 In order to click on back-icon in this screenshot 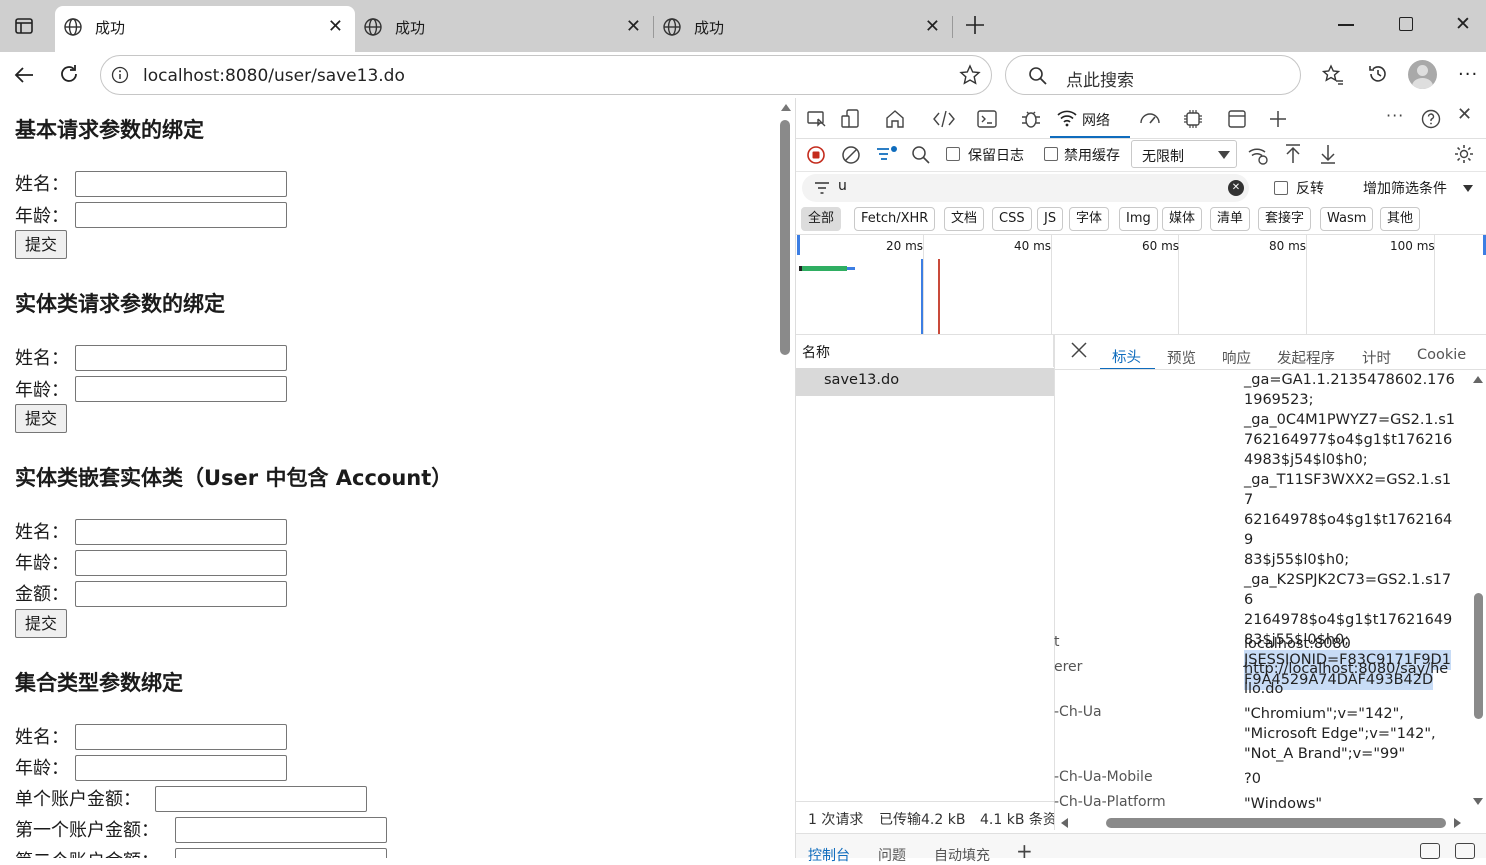, I will do `click(24, 75)`.